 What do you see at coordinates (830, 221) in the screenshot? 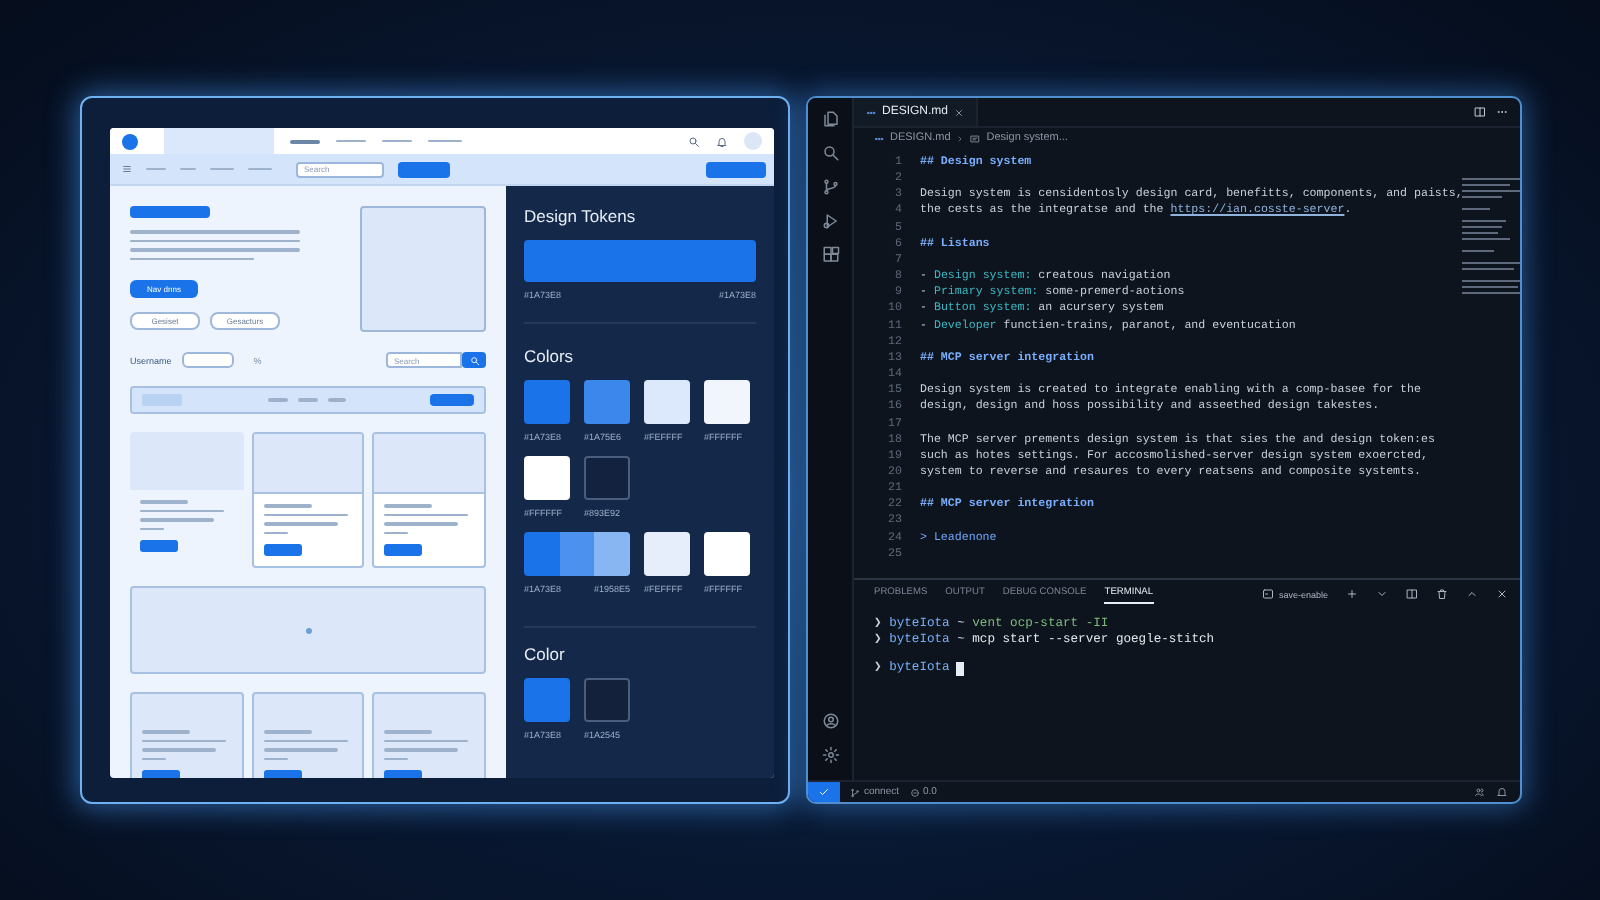
I see `run-icon` at bounding box center [830, 221].